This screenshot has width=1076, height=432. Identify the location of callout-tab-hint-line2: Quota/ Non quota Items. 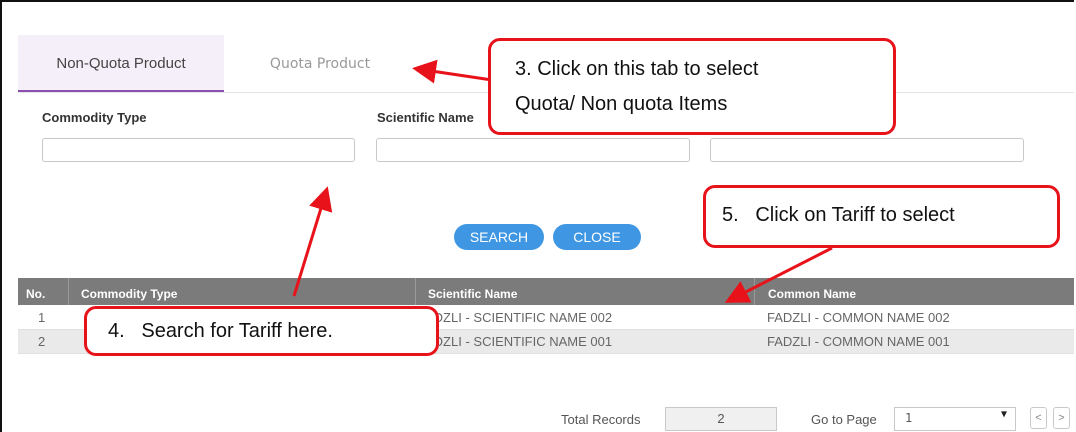
(621, 104).